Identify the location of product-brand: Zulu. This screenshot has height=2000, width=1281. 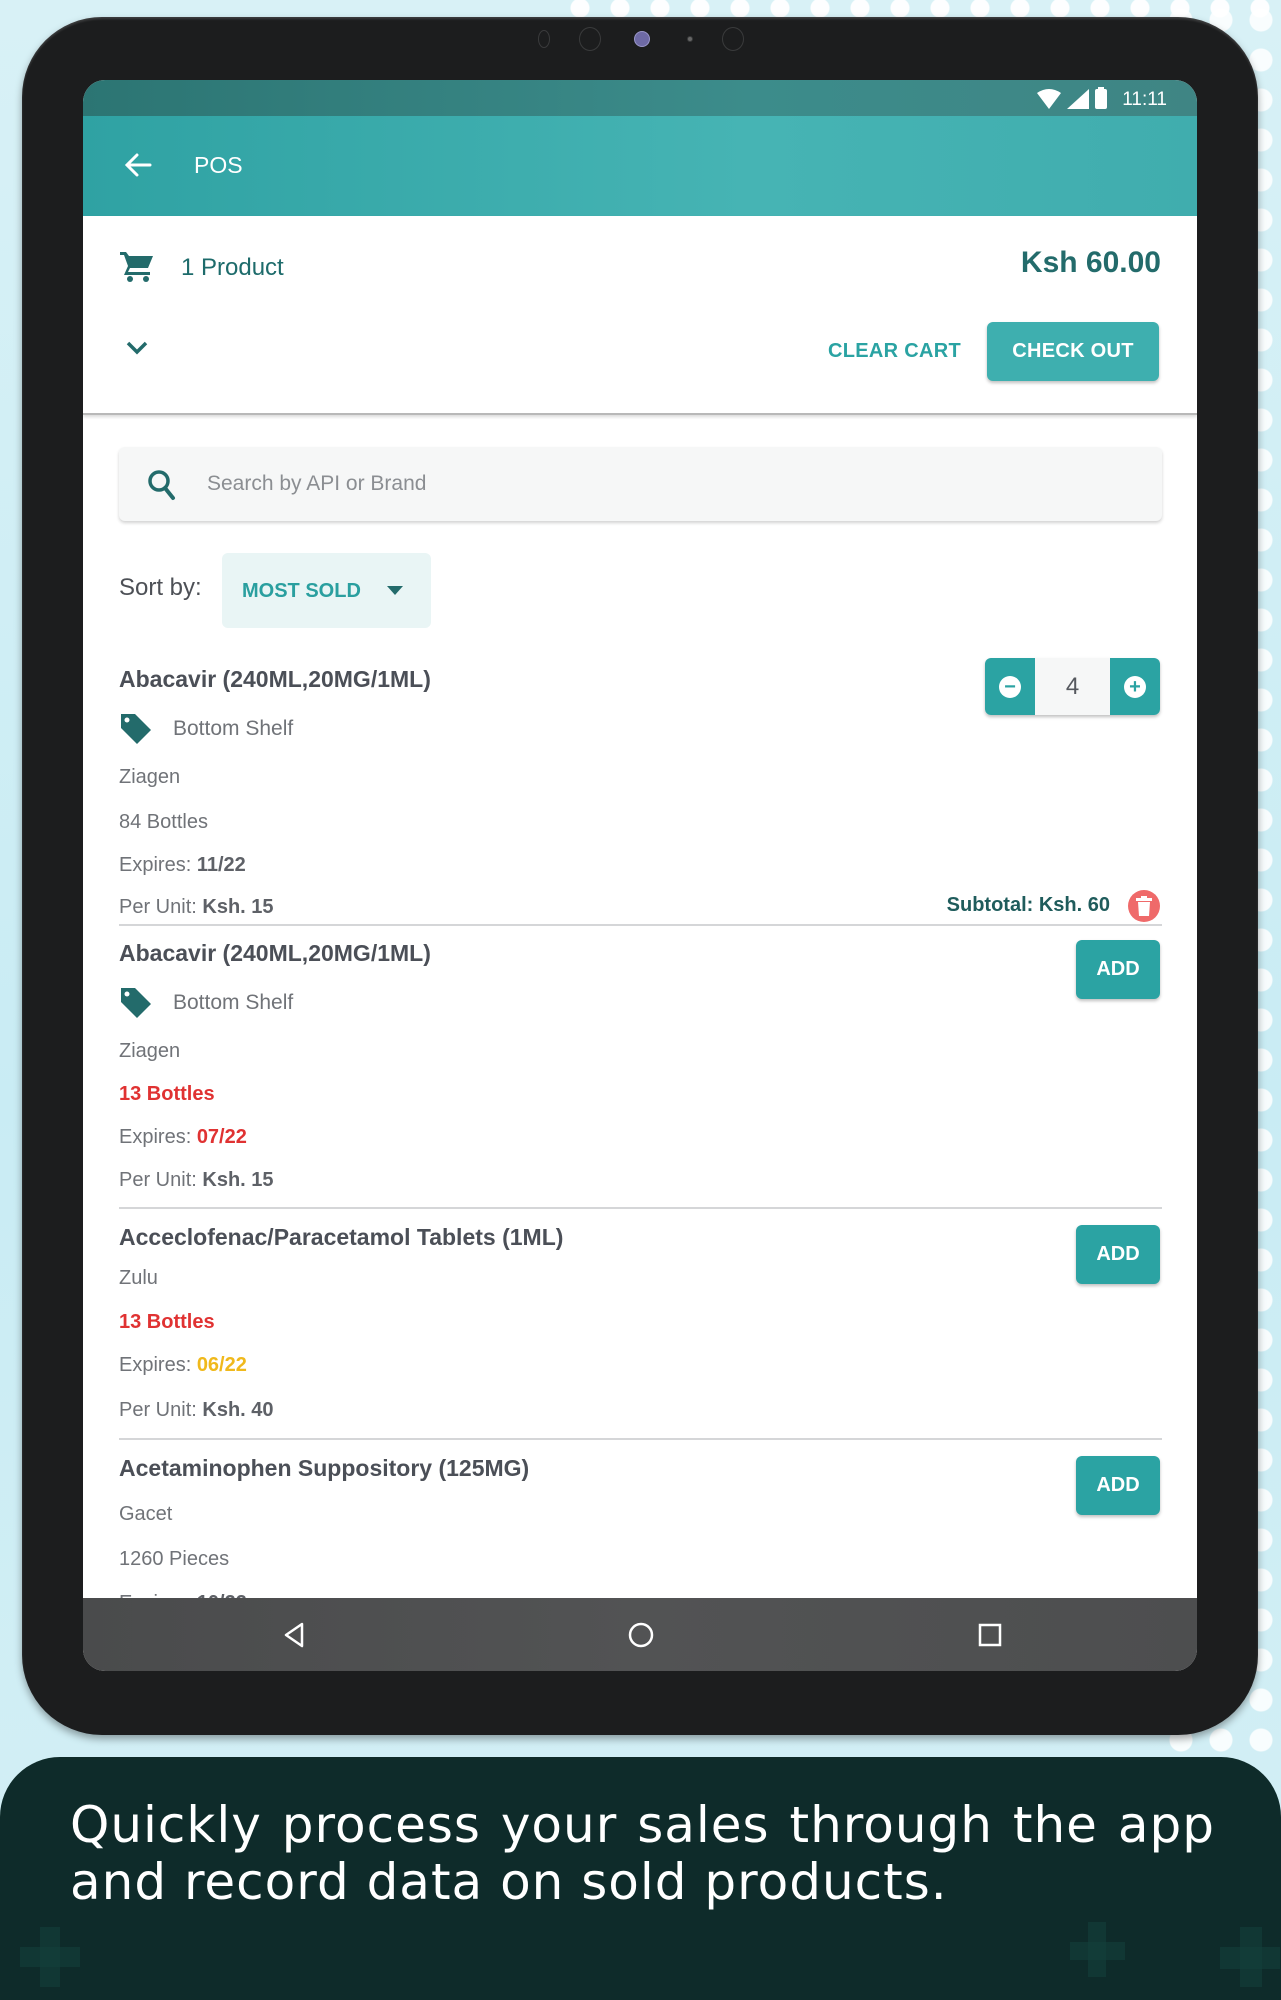
(138, 1278).